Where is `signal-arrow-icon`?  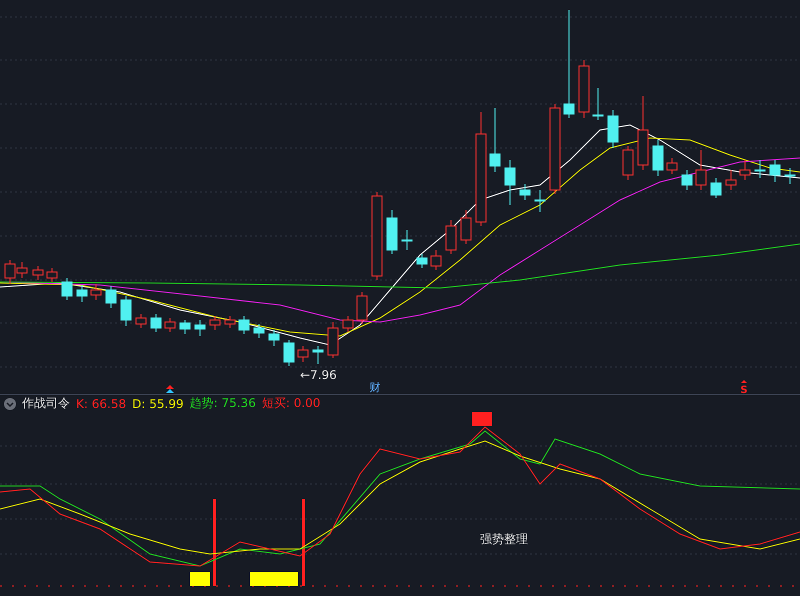
signal-arrow-icon is located at coordinates (170, 389).